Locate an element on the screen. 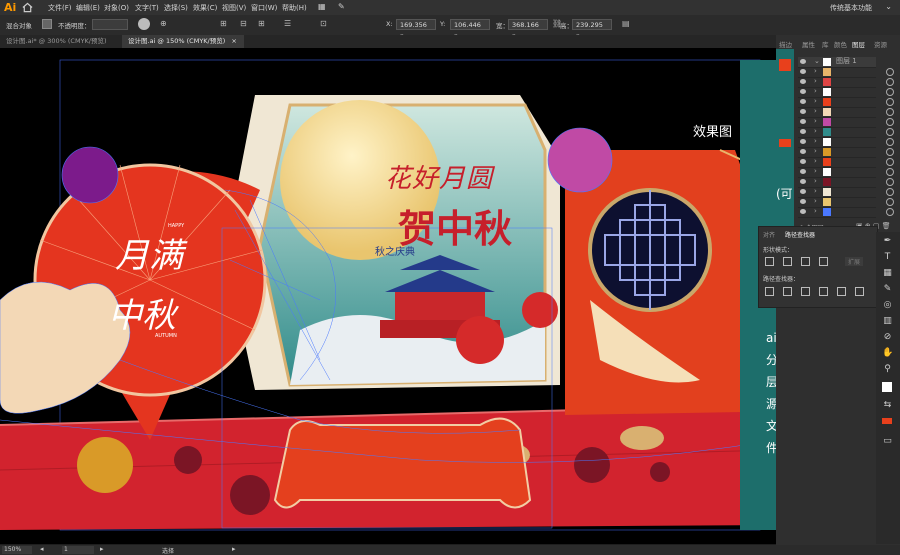  tab-color: 颜色 is located at coordinates (840, 44).